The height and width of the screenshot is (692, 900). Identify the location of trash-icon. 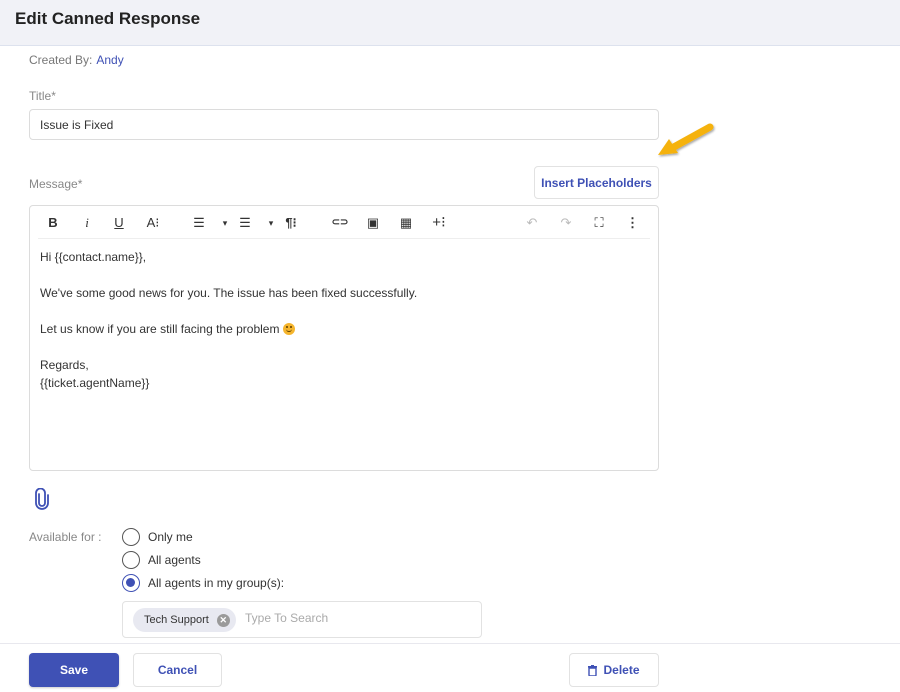
(593, 670).